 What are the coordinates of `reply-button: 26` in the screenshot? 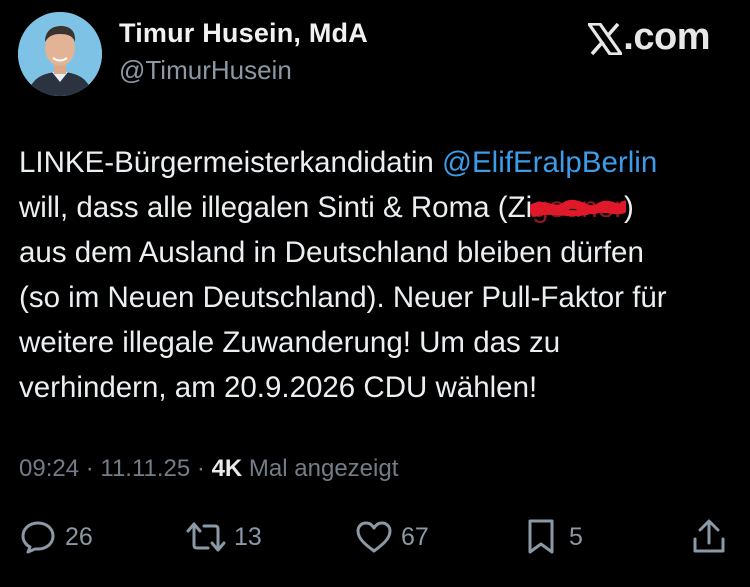 It's located at (56, 537).